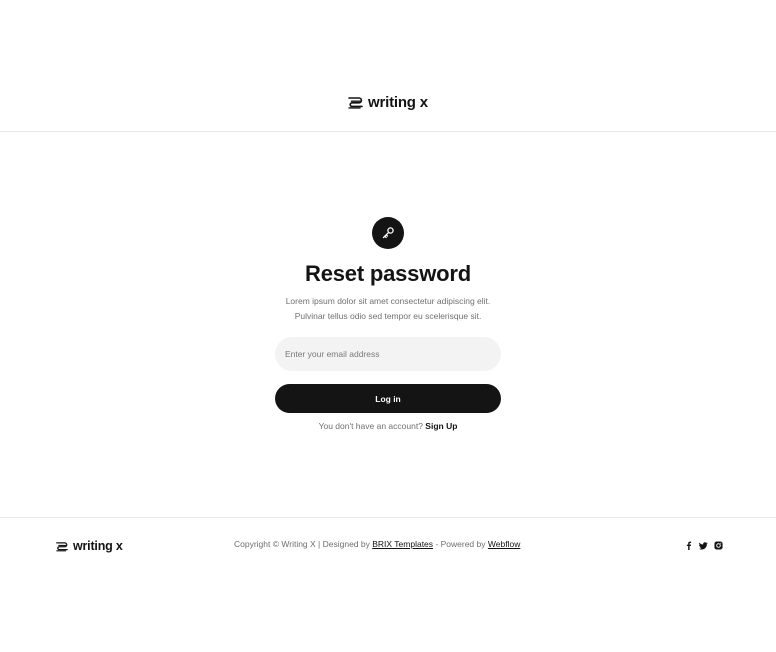 This screenshot has width=776, height=652. I want to click on powered-by-text: - Powered by, so click(460, 544).